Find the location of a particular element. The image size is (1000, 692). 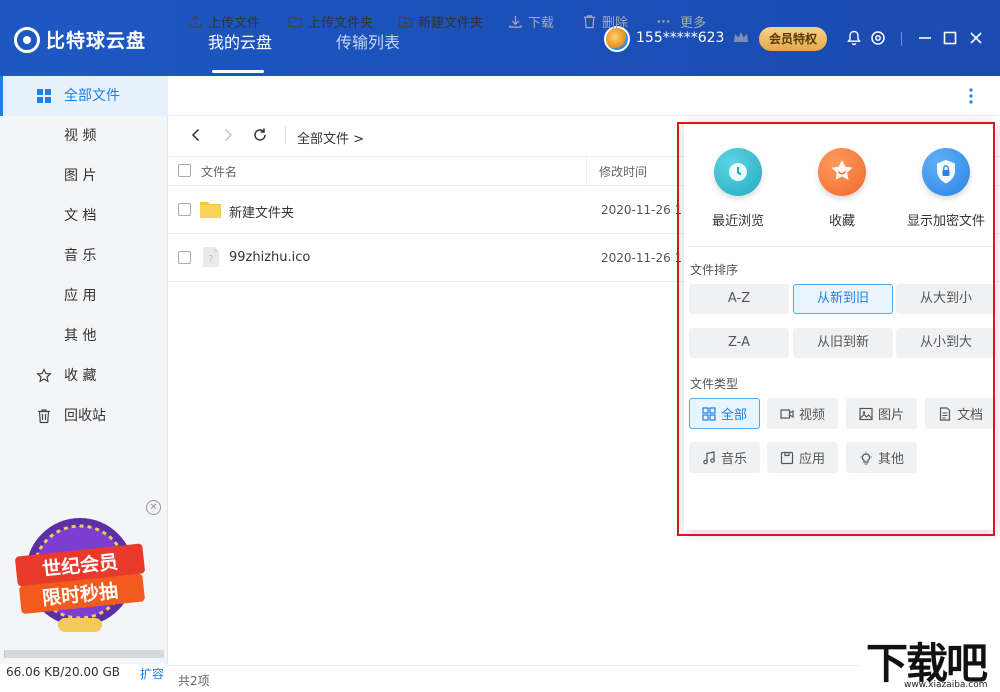

breadcrumb: 全部文件 > is located at coordinates (330, 137).